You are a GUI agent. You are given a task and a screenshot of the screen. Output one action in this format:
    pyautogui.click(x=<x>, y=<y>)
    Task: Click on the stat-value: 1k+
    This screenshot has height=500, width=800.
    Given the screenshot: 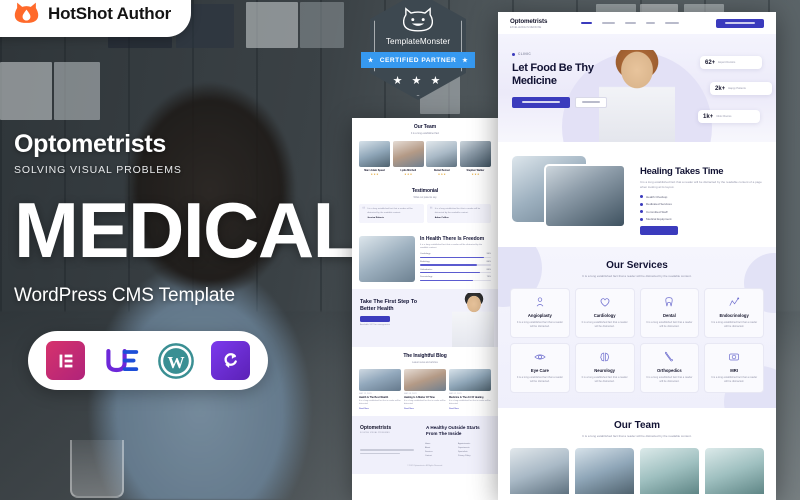 What is the action you would take?
    pyautogui.click(x=708, y=116)
    